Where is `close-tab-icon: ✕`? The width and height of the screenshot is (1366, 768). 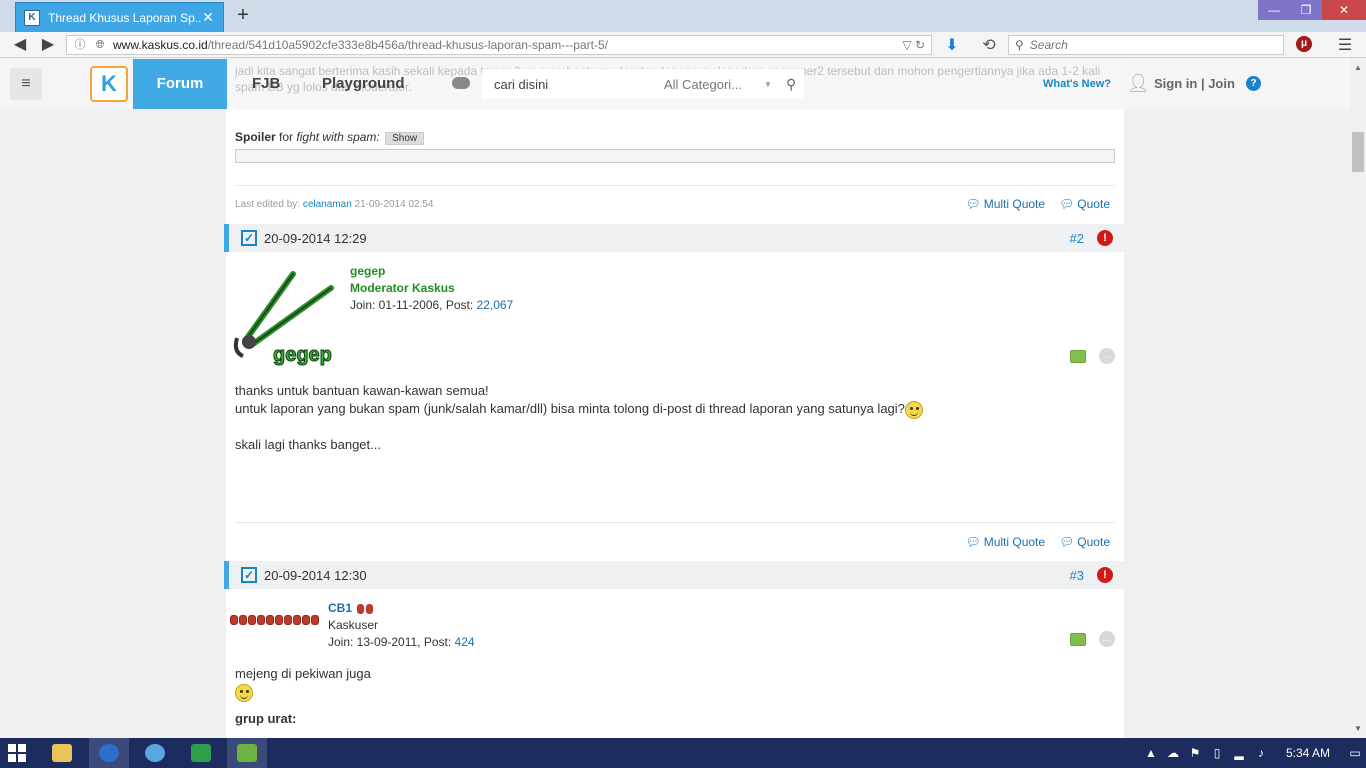 close-tab-icon: ✕ is located at coordinates (208, 17).